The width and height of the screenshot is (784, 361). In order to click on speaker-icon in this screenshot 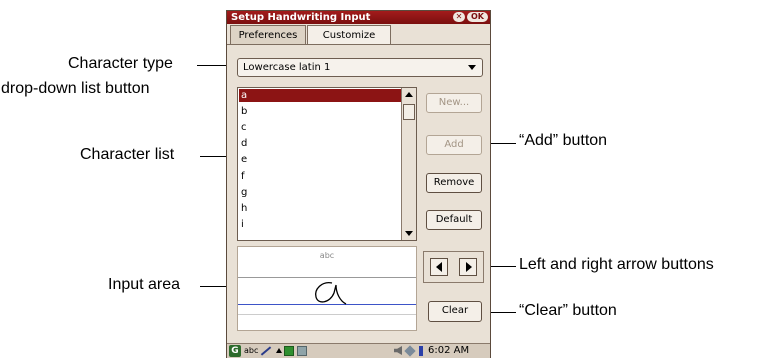, I will do `click(398, 350)`.